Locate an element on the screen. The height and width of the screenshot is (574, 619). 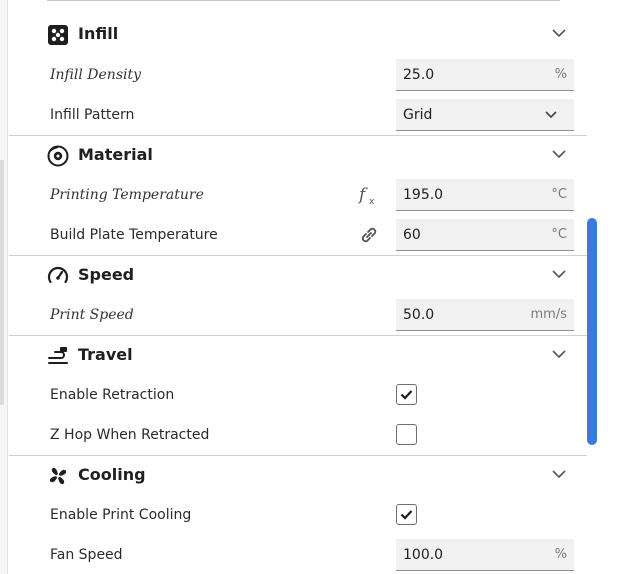
z-hop-checkbox is located at coordinates (406, 434).